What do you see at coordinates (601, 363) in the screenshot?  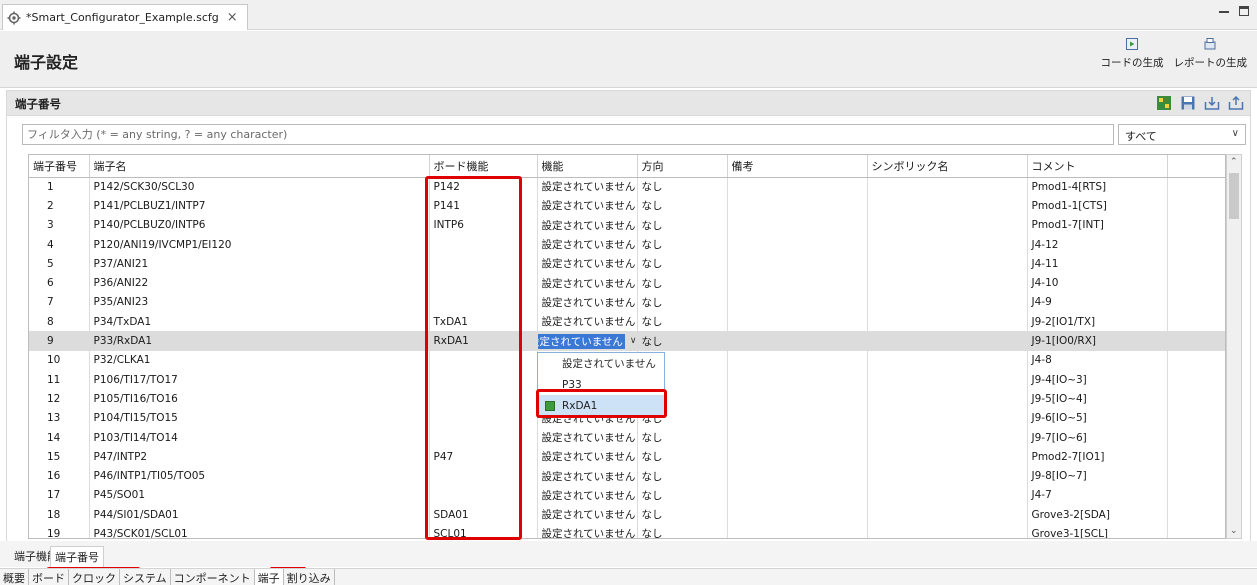 I see `dropdown-option-not-set: 設定されていません` at bounding box center [601, 363].